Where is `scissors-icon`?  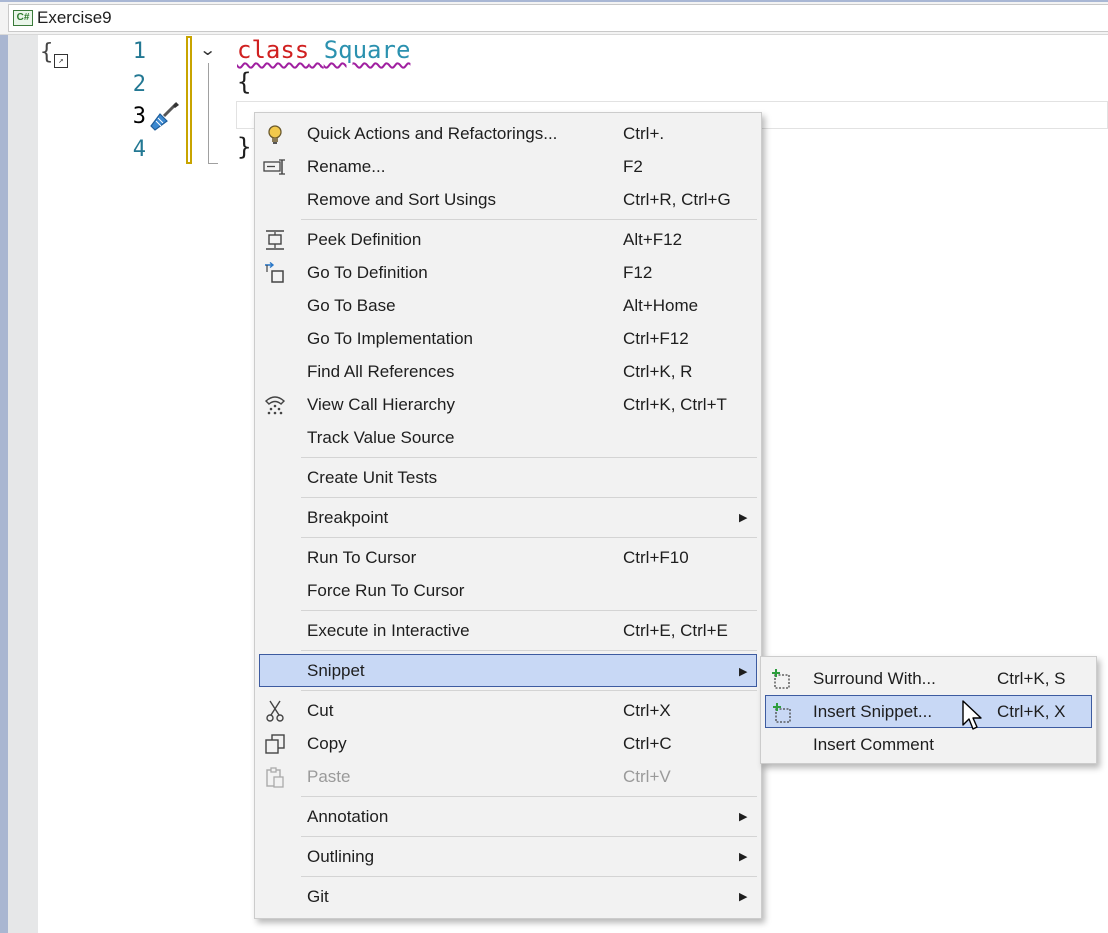 scissors-icon is located at coordinates (275, 711).